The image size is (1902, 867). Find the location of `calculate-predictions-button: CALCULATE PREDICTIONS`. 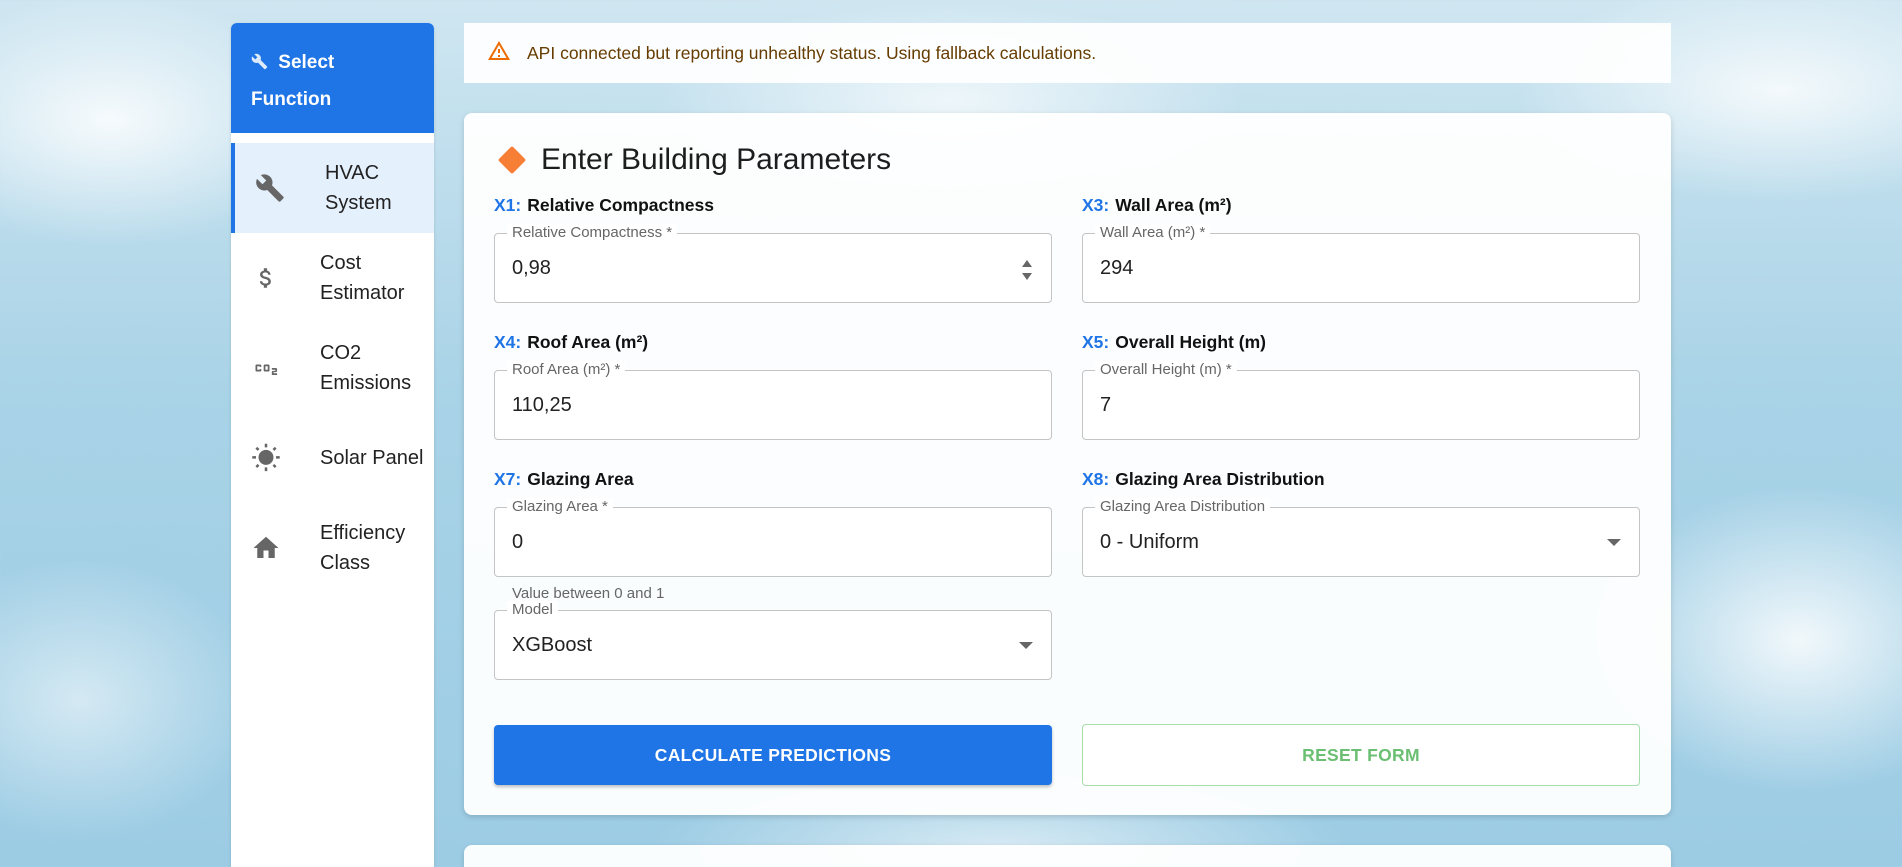

calculate-predictions-button: CALCULATE PREDICTIONS is located at coordinates (773, 755).